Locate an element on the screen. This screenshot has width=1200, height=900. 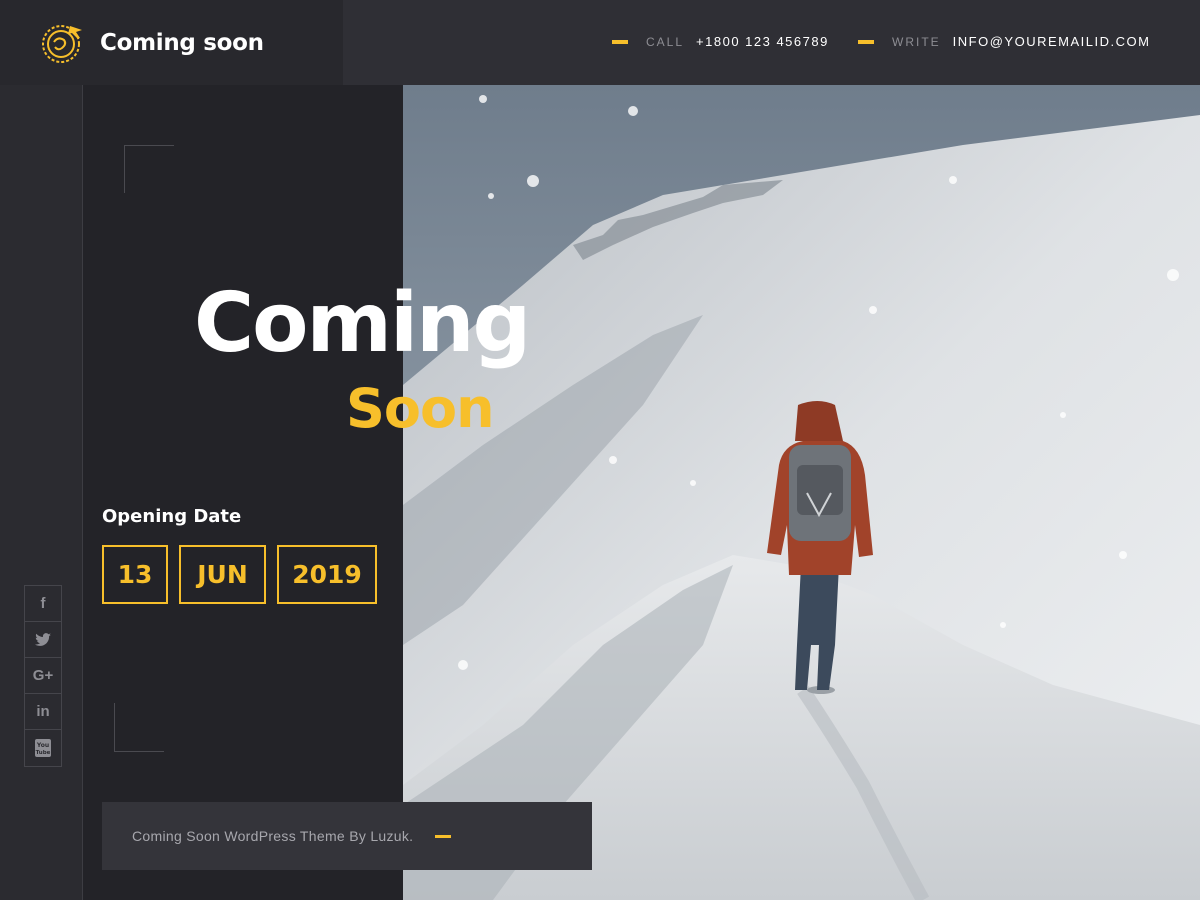
twitter-icon is located at coordinates (43, 640).